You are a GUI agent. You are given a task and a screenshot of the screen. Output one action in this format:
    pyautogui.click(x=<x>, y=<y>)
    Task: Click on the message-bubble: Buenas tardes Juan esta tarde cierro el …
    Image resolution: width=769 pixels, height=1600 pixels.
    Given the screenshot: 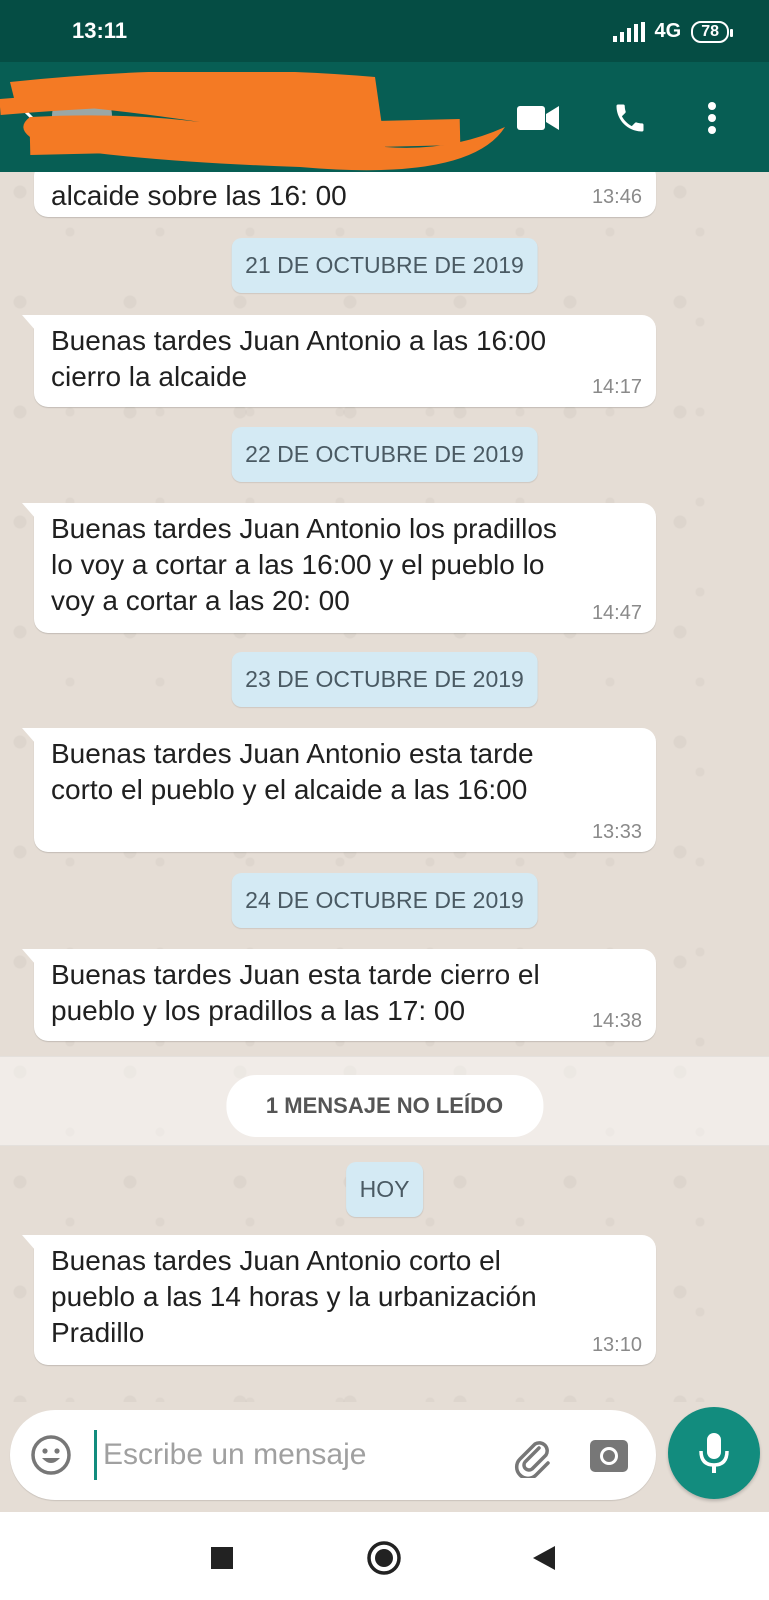 What is the action you would take?
    pyautogui.click(x=339, y=995)
    